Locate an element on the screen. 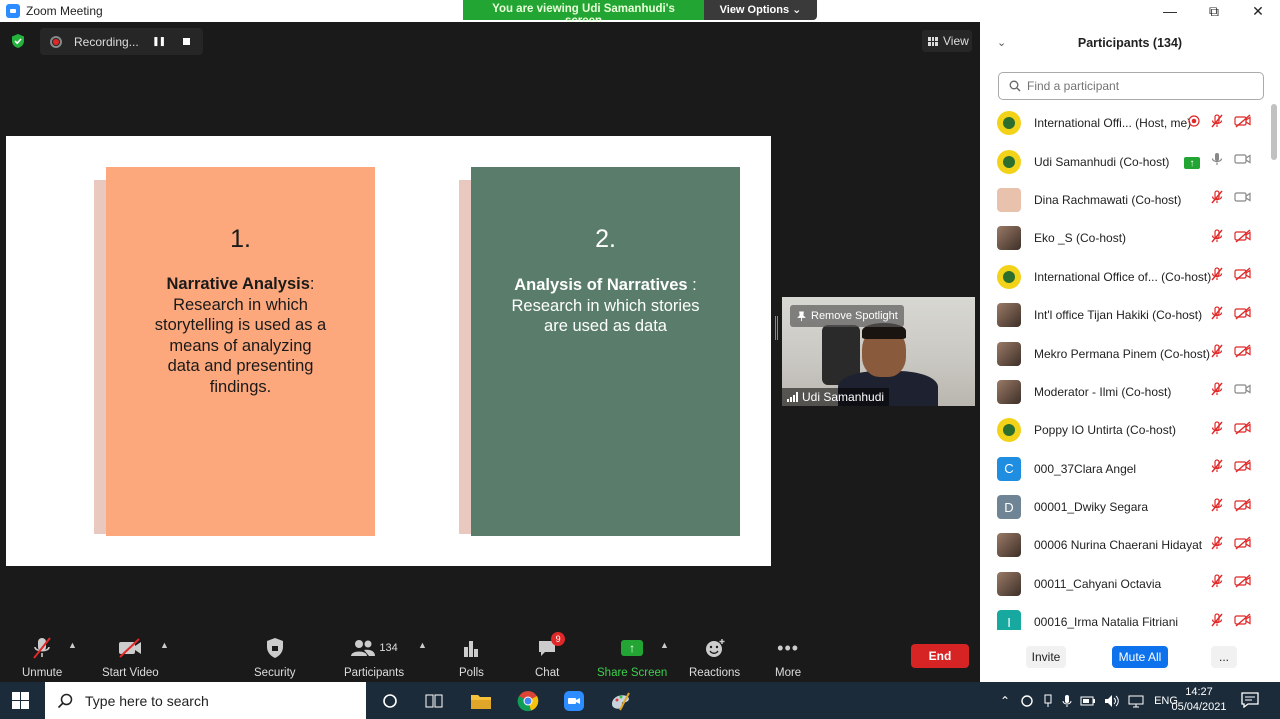 The width and height of the screenshot is (1280, 719). minimize-icon: — is located at coordinates (1170, 11).